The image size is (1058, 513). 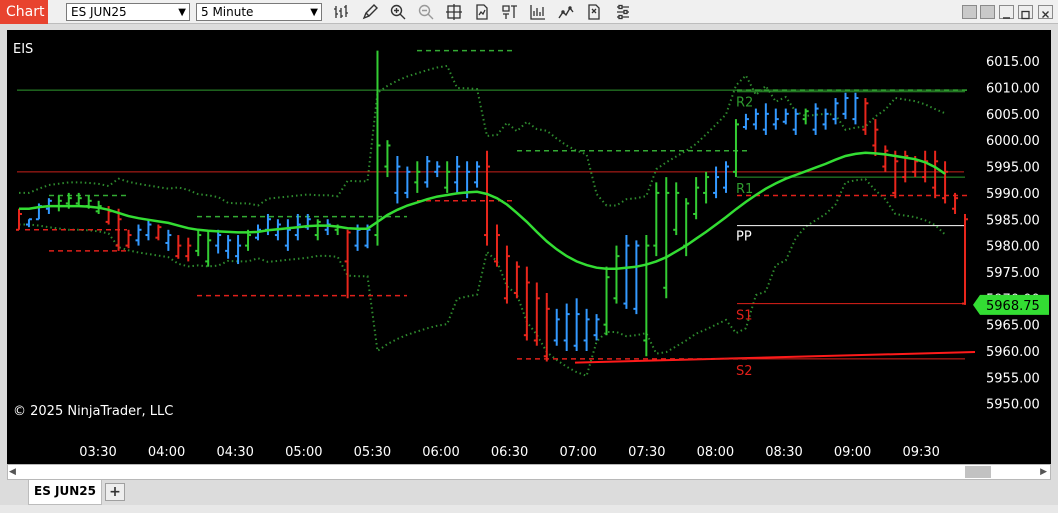 I want to click on y-tick-label: 5955.00, so click(x=1013, y=378).